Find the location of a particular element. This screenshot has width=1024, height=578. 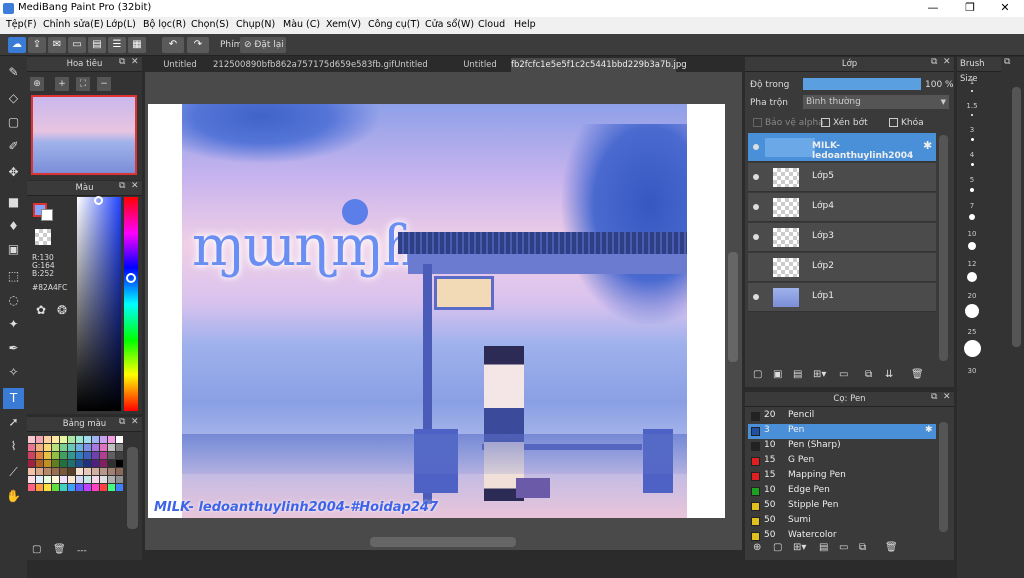

select-pen-tool-icon: ✒ is located at coordinates (13, 348).